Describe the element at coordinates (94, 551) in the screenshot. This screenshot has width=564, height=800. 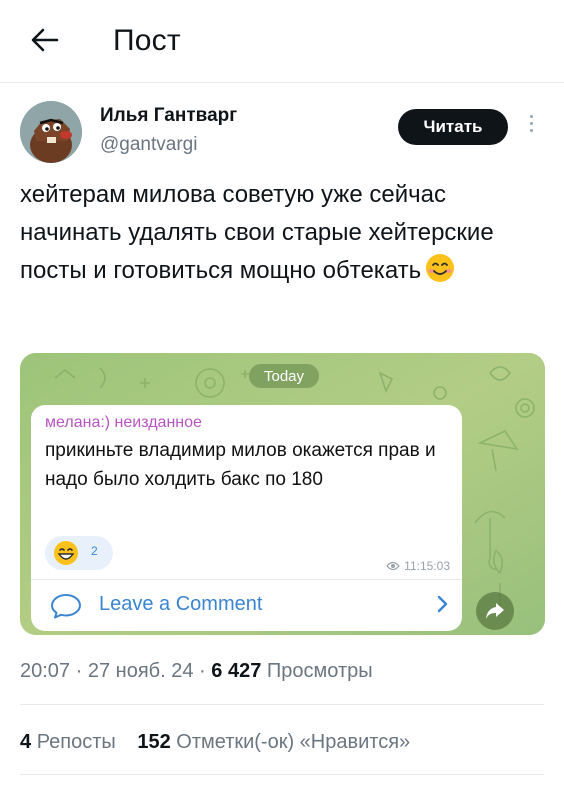
I see `reaction-count: 2` at that location.